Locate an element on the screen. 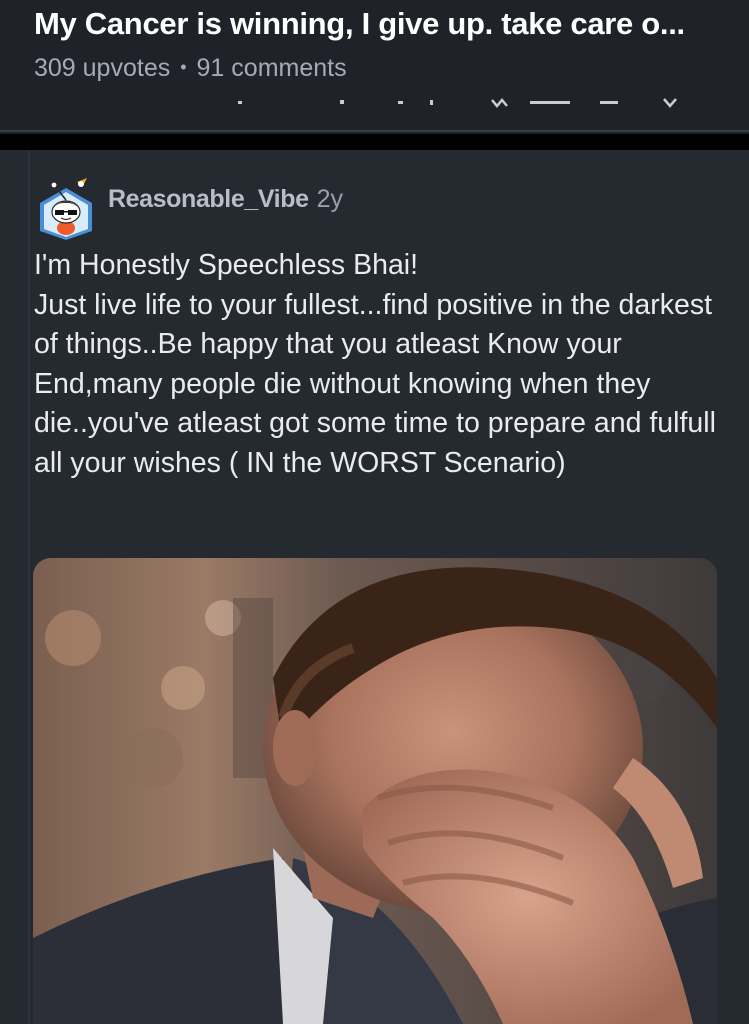 Image resolution: width=749 pixels, height=1024 pixels. section-separator is located at coordinates (374, 142).